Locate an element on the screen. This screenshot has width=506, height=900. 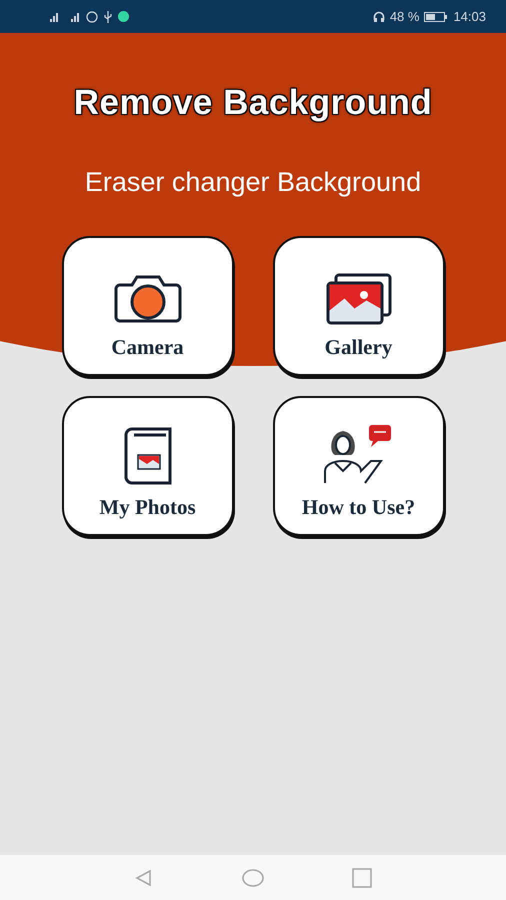
usb-icon is located at coordinates (108, 16).